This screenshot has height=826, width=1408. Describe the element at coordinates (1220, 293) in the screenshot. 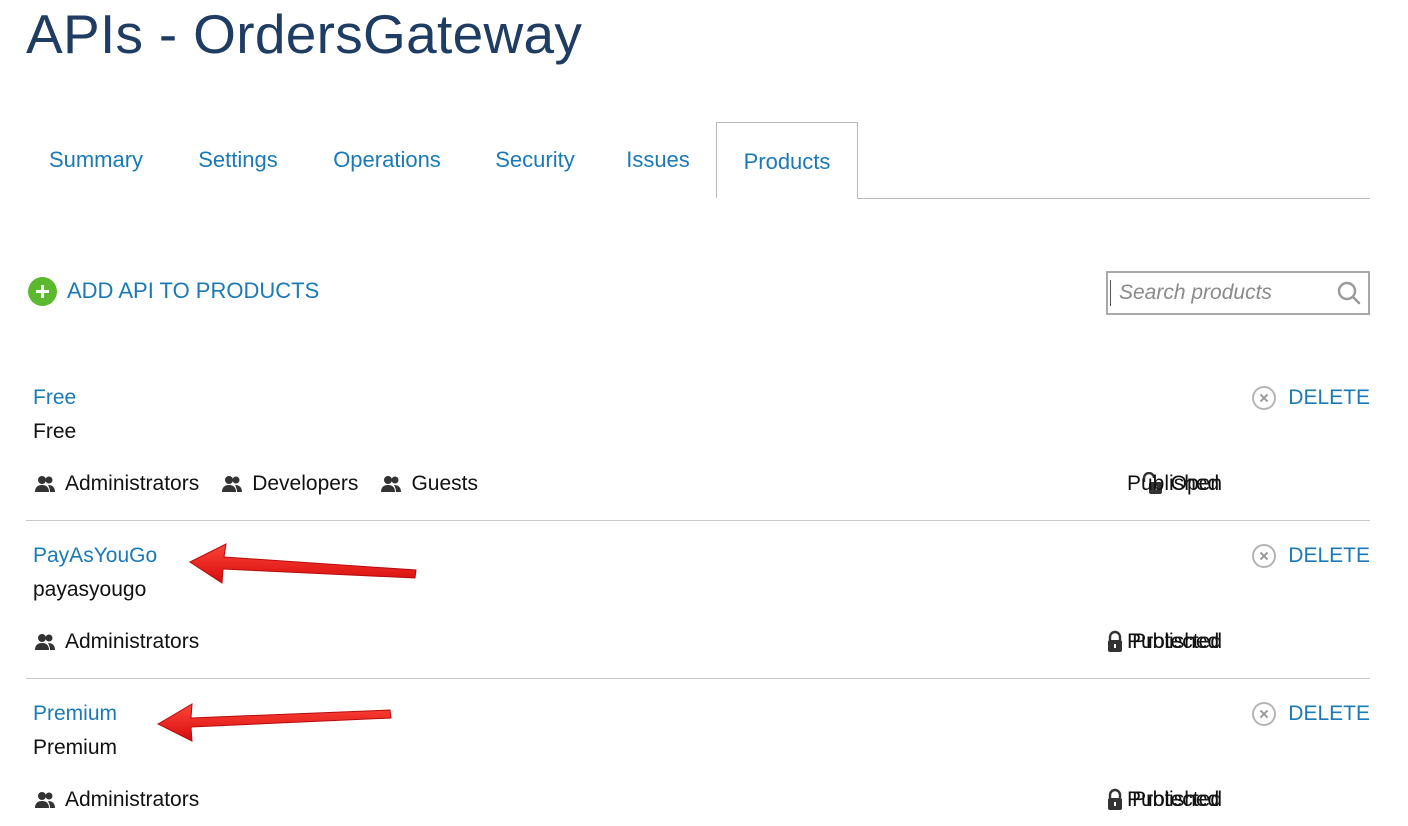

I see `search-input` at that location.